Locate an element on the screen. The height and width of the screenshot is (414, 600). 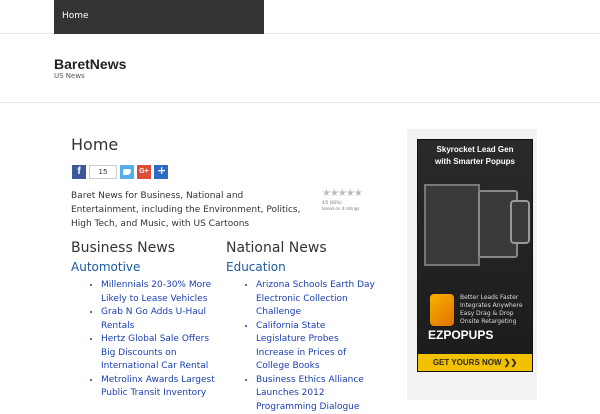
rating-widget: ★★★★★ 4/5 (80%) based on 4 ratings is located at coordinates (348, 199).